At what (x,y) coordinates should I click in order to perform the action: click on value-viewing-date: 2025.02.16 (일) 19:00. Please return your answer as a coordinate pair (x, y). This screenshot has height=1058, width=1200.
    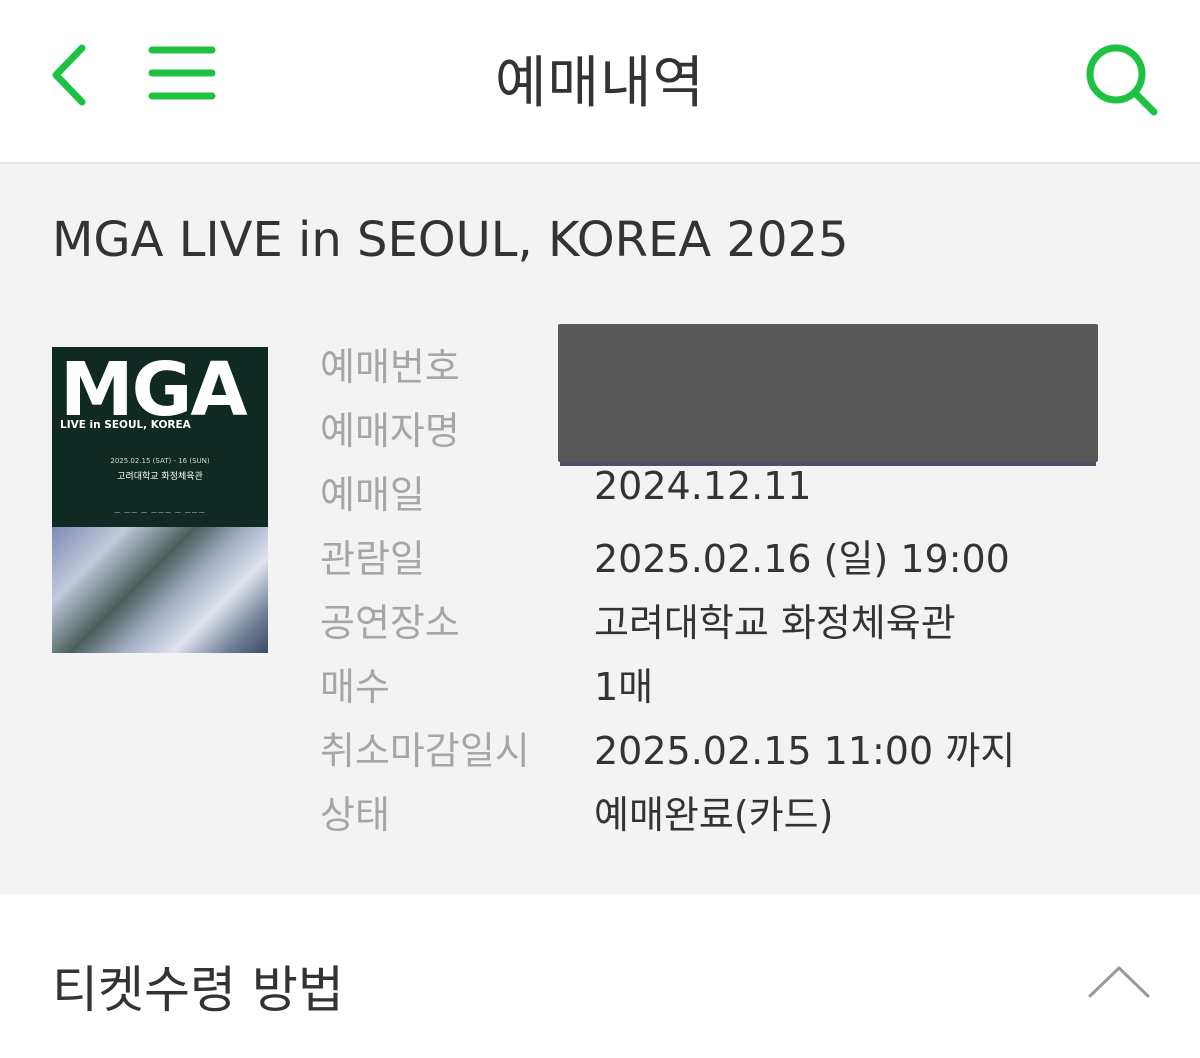
    Looking at the image, I should click on (802, 559).